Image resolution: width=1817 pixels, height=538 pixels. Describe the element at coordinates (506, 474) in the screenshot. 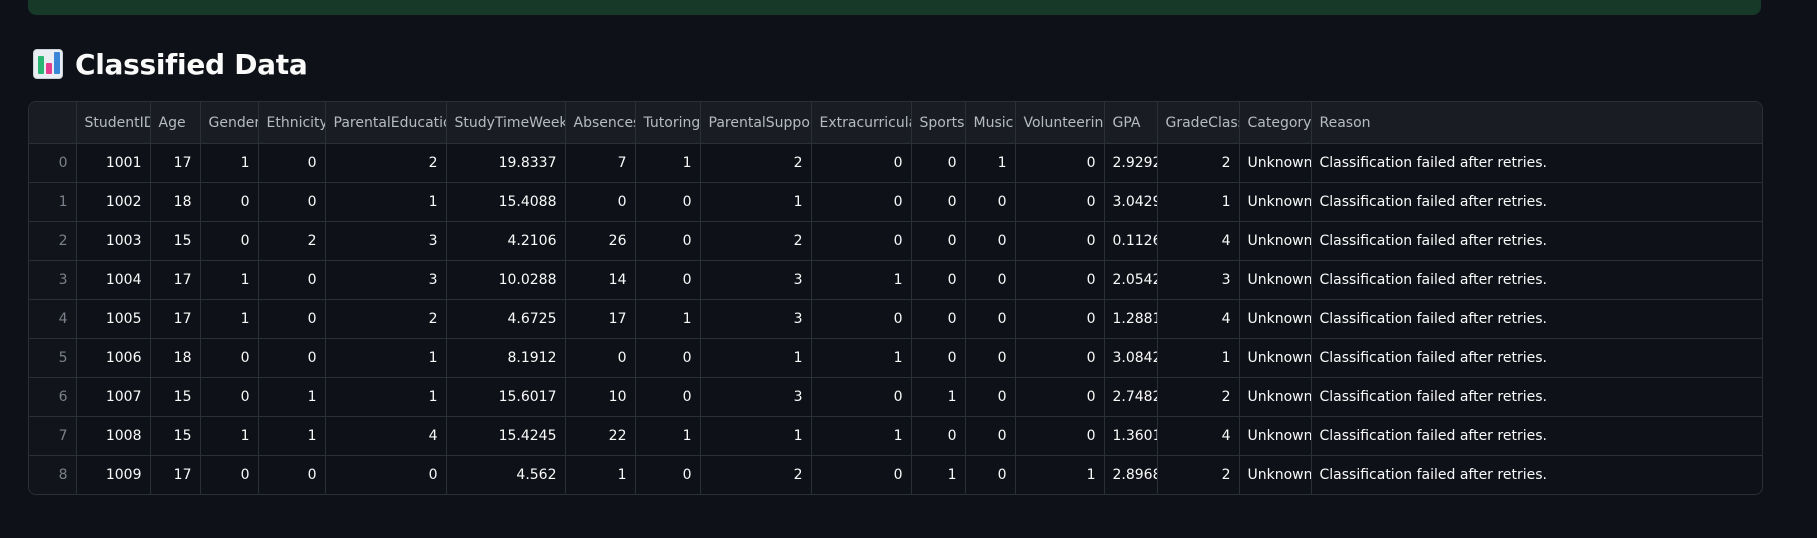

I see `table-cell: 4.562` at that location.